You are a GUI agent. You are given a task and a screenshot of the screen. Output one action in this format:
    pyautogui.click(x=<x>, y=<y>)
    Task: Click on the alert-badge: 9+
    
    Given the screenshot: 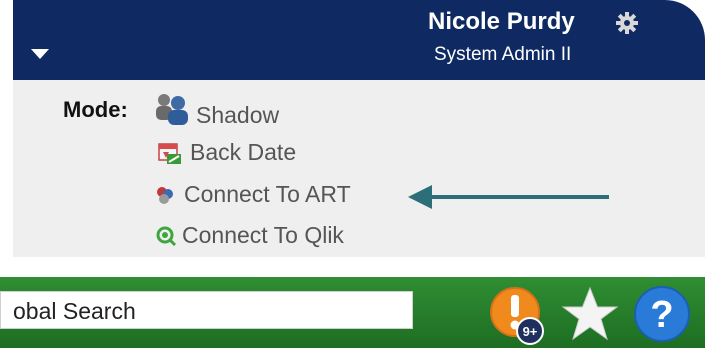 What is the action you would take?
    pyautogui.click(x=530, y=331)
    